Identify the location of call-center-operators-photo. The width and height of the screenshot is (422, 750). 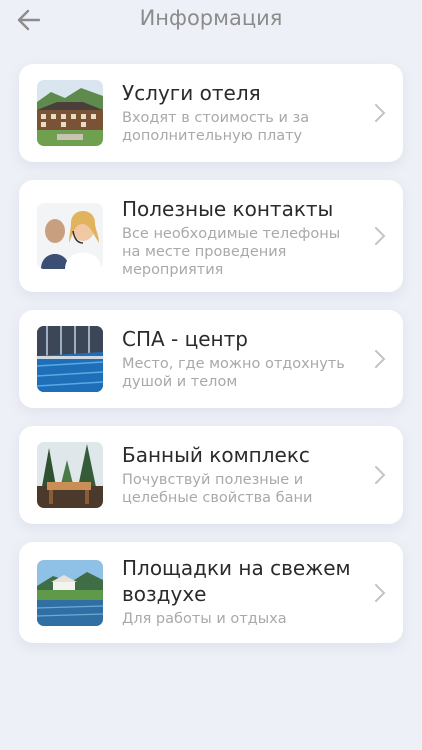
(70, 236).